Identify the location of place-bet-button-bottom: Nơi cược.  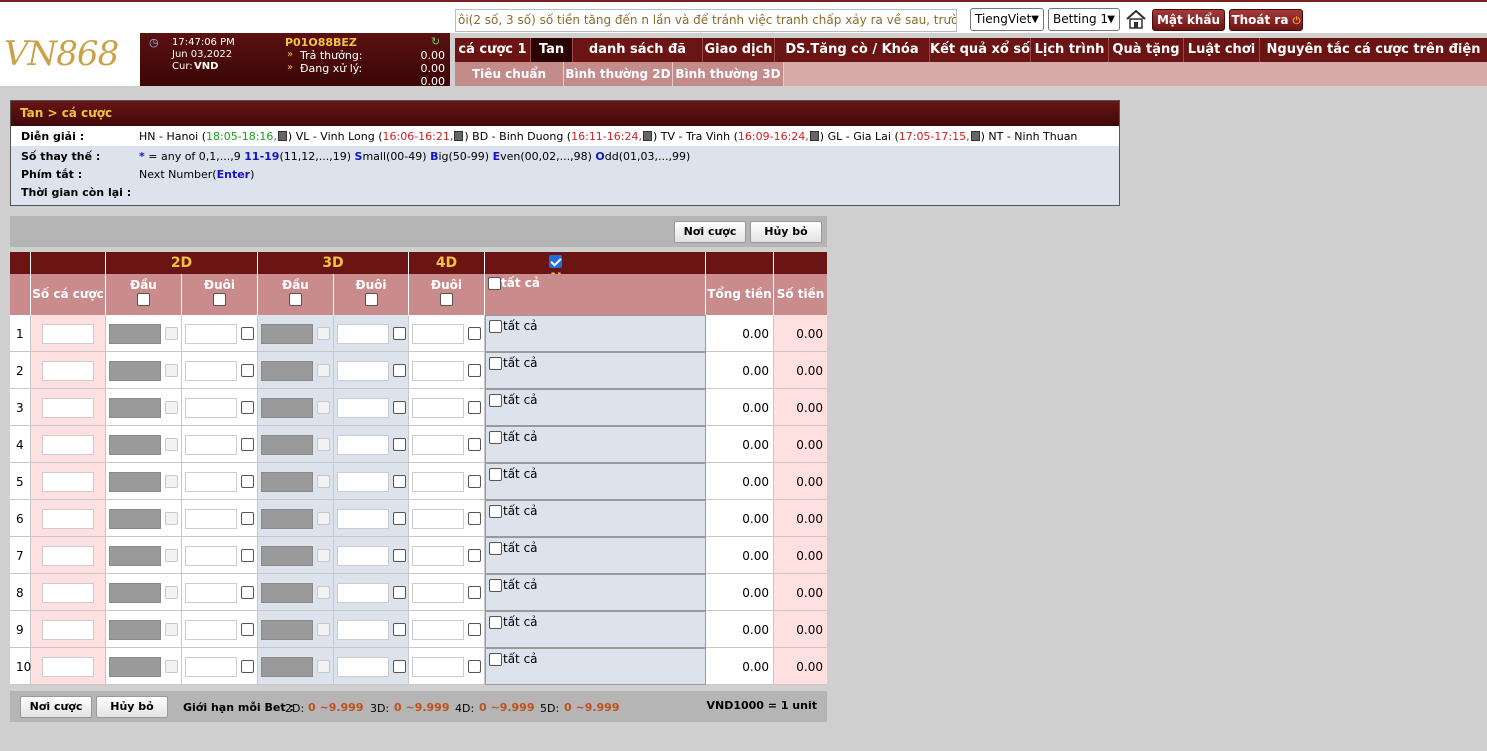
(56, 707).